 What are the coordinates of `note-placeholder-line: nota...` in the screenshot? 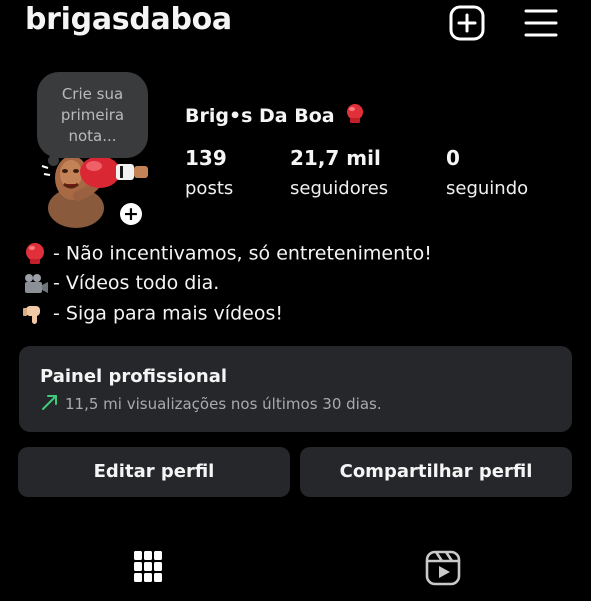 It's located at (92, 136).